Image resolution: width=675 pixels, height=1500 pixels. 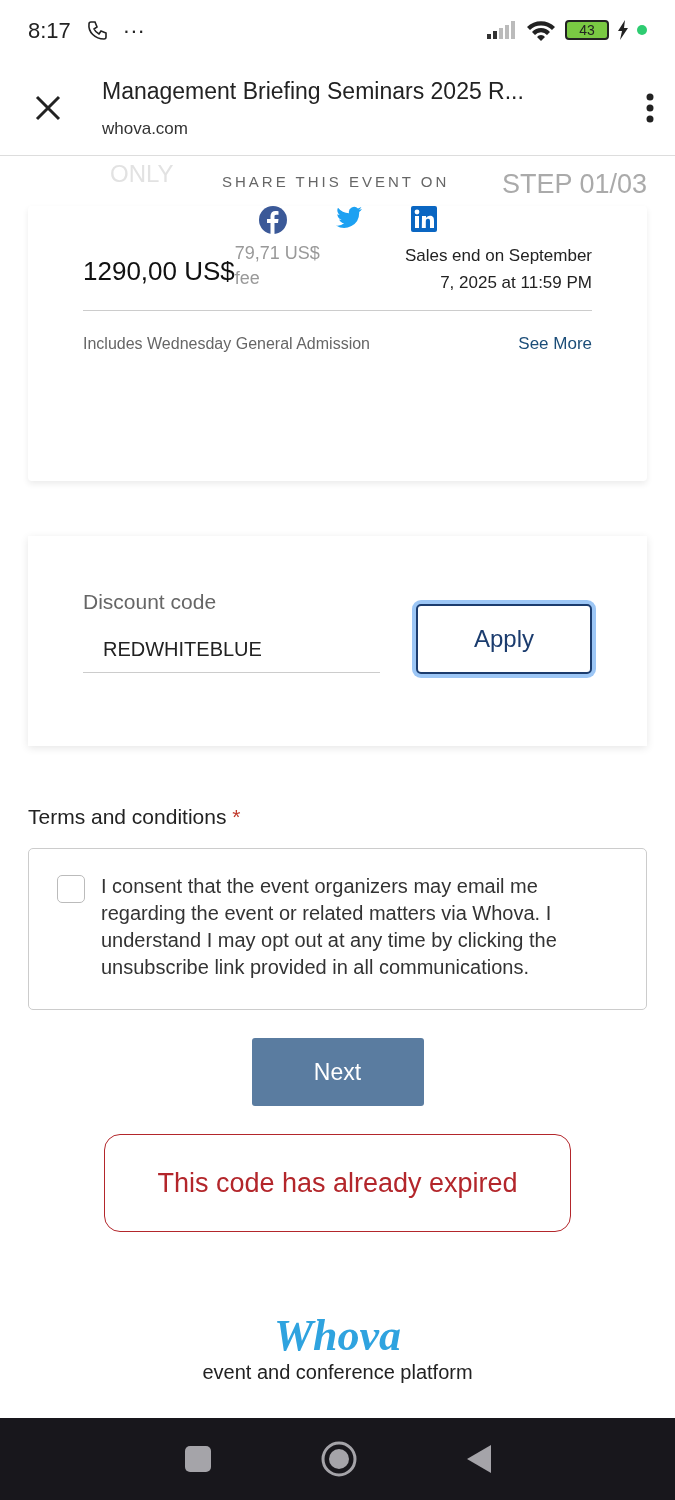 I want to click on home-icon, so click(x=338, y=1459).